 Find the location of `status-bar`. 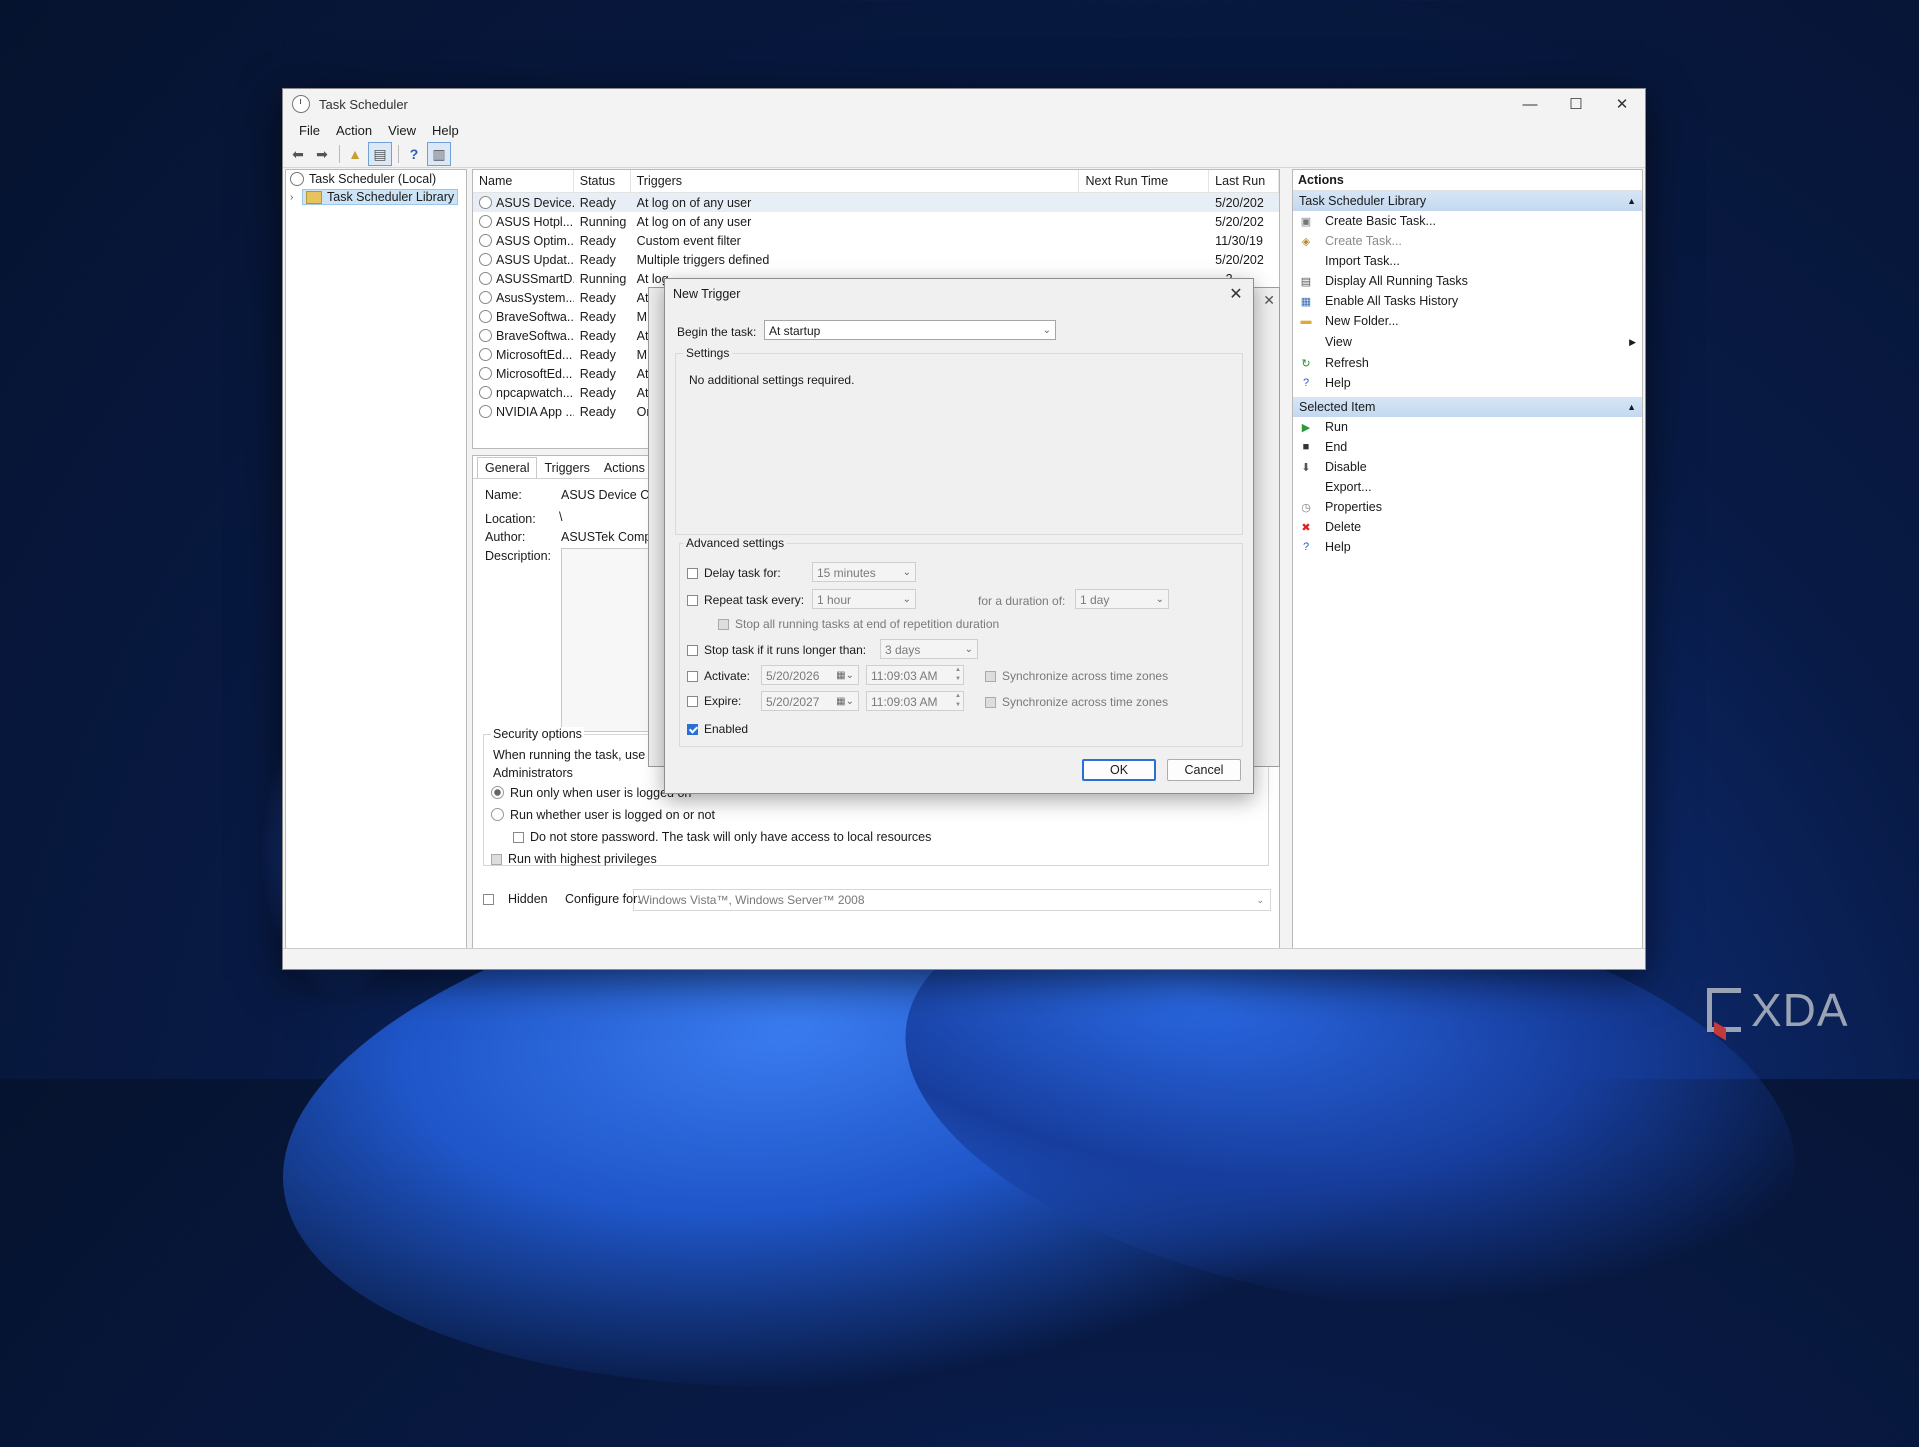

status-bar is located at coordinates (964, 958).